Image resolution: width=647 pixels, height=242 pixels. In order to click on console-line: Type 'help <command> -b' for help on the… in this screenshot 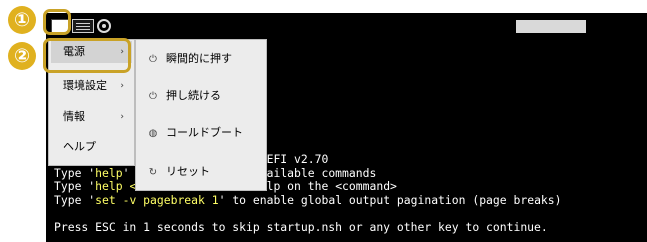, I will do `click(225, 186)`.